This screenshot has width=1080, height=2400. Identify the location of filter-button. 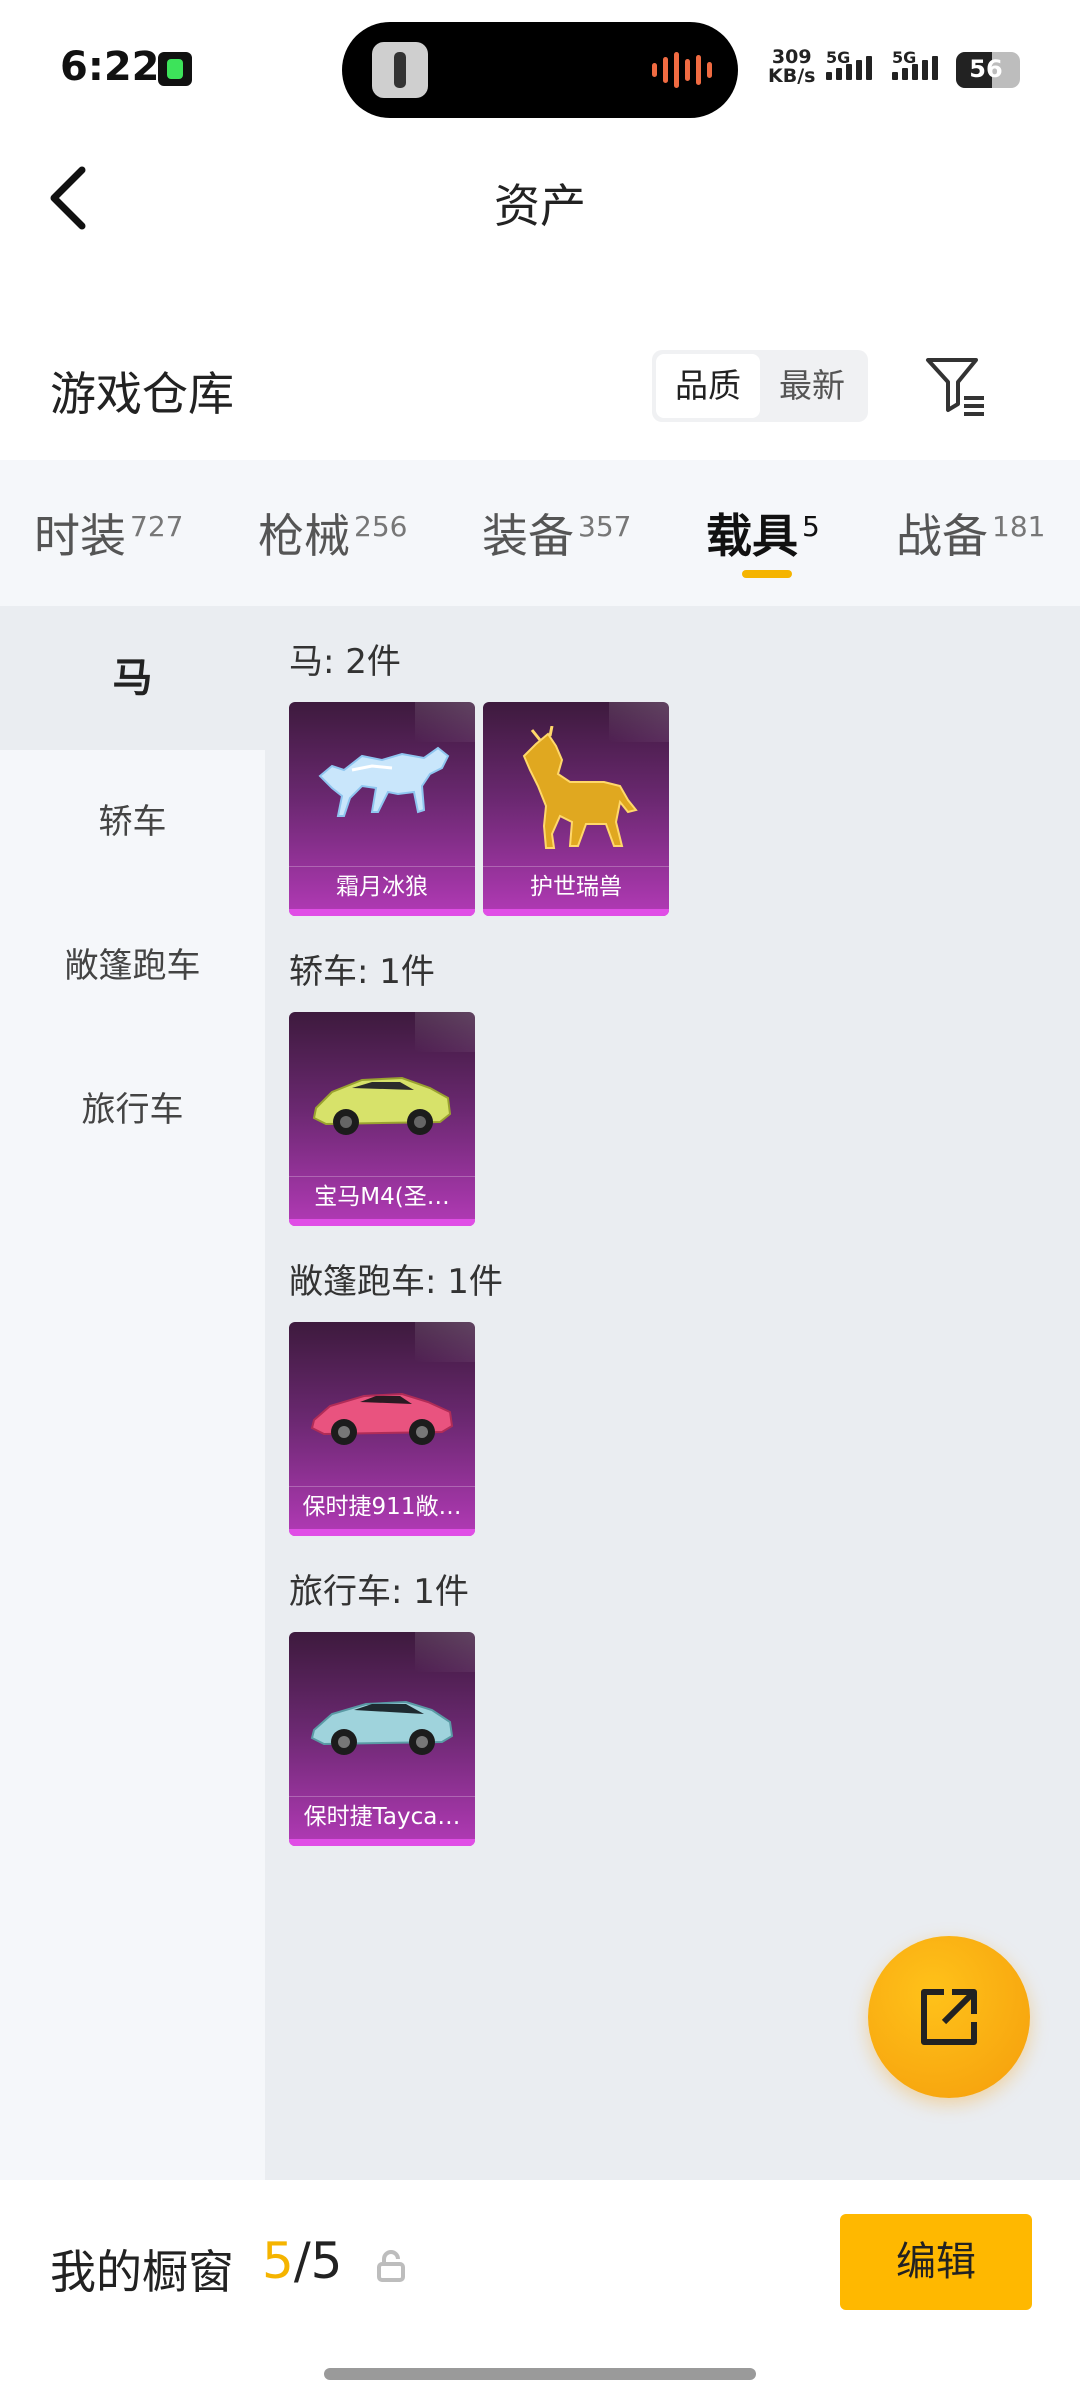
(956, 386).